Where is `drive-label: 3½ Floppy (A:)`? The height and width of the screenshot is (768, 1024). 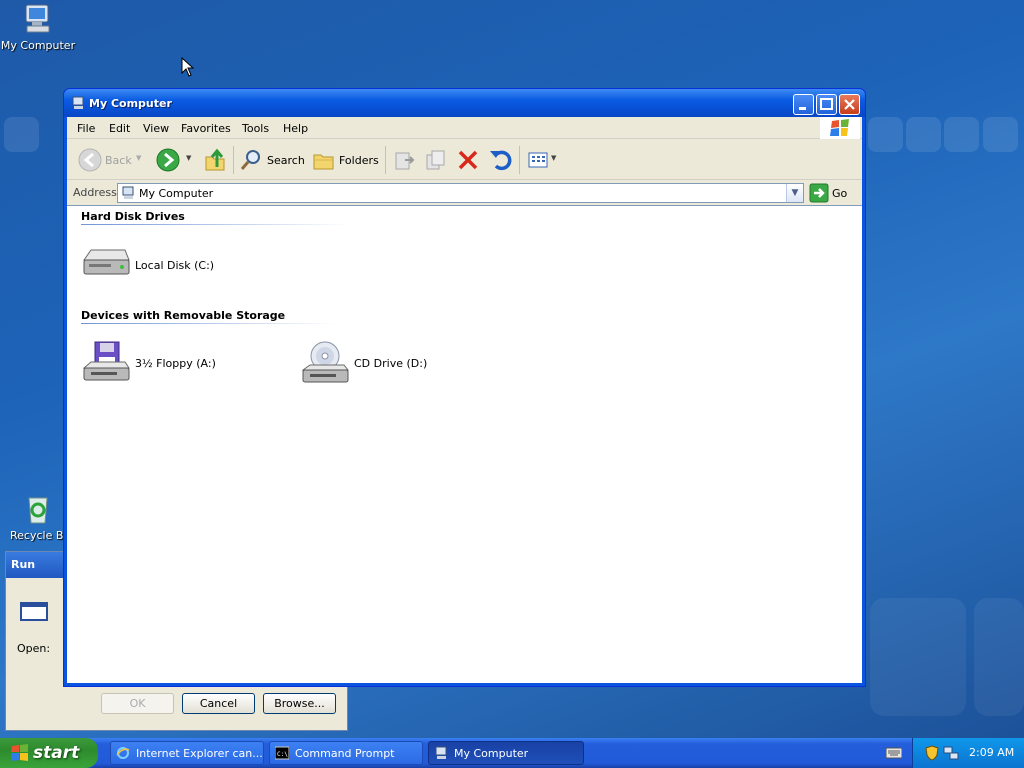
drive-label: 3½ Floppy (A:) is located at coordinates (175, 363).